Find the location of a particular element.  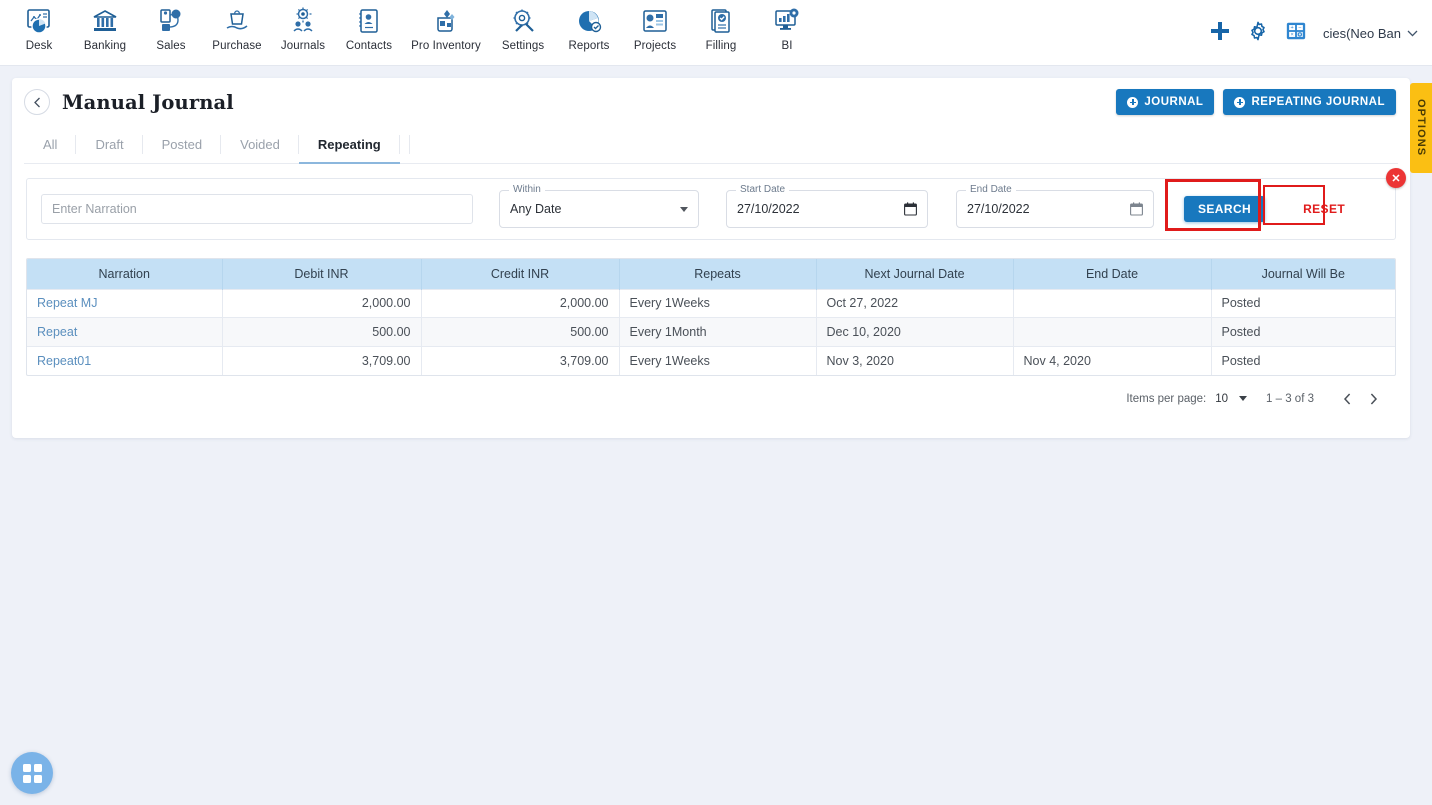

nav-item-projects: Projects is located at coordinates (655, 28).